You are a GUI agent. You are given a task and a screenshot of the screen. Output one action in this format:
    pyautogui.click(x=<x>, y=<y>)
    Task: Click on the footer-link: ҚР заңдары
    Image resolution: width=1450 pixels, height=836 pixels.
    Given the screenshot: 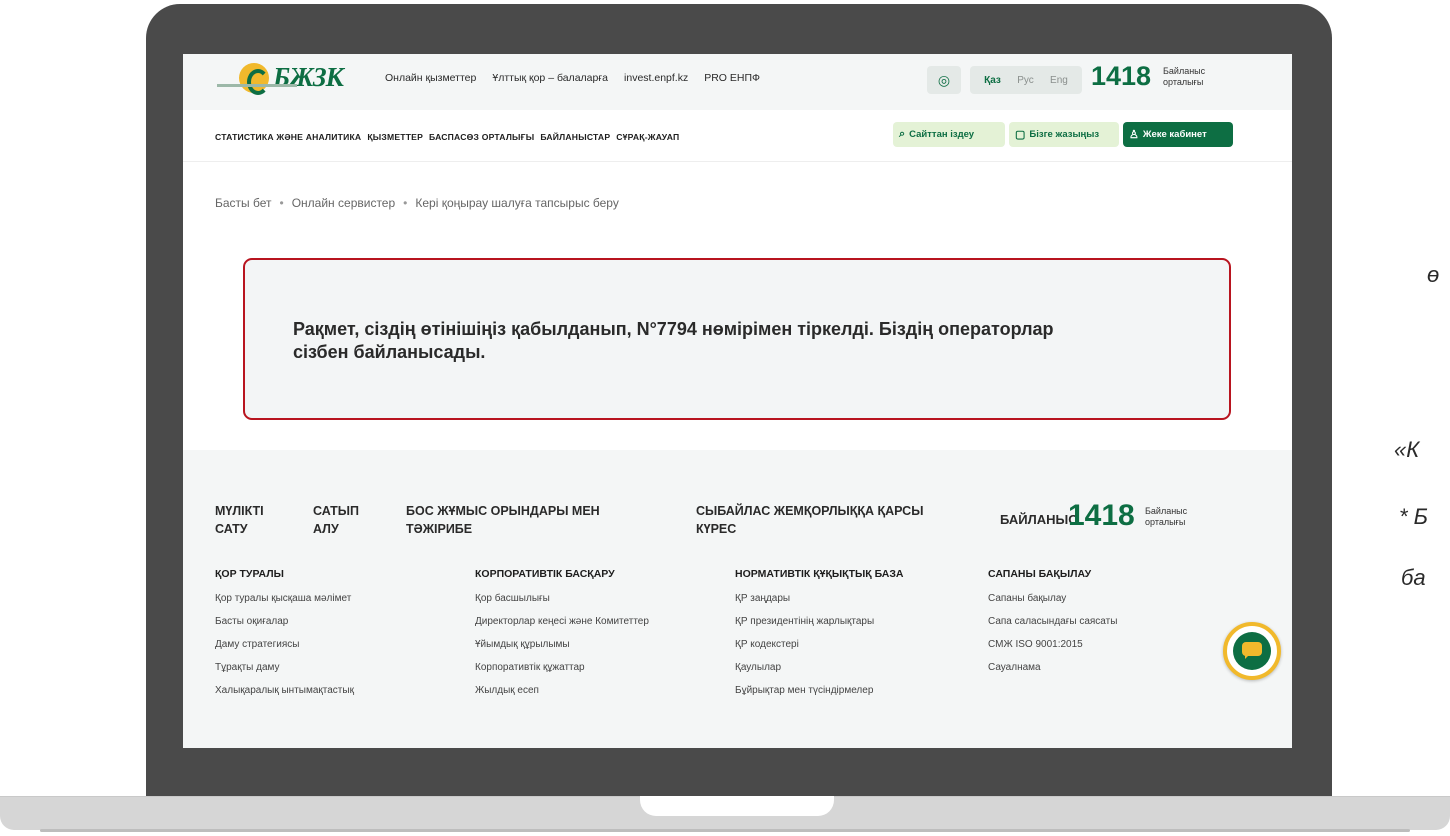 What is the action you would take?
    pyautogui.click(x=819, y=598)
    